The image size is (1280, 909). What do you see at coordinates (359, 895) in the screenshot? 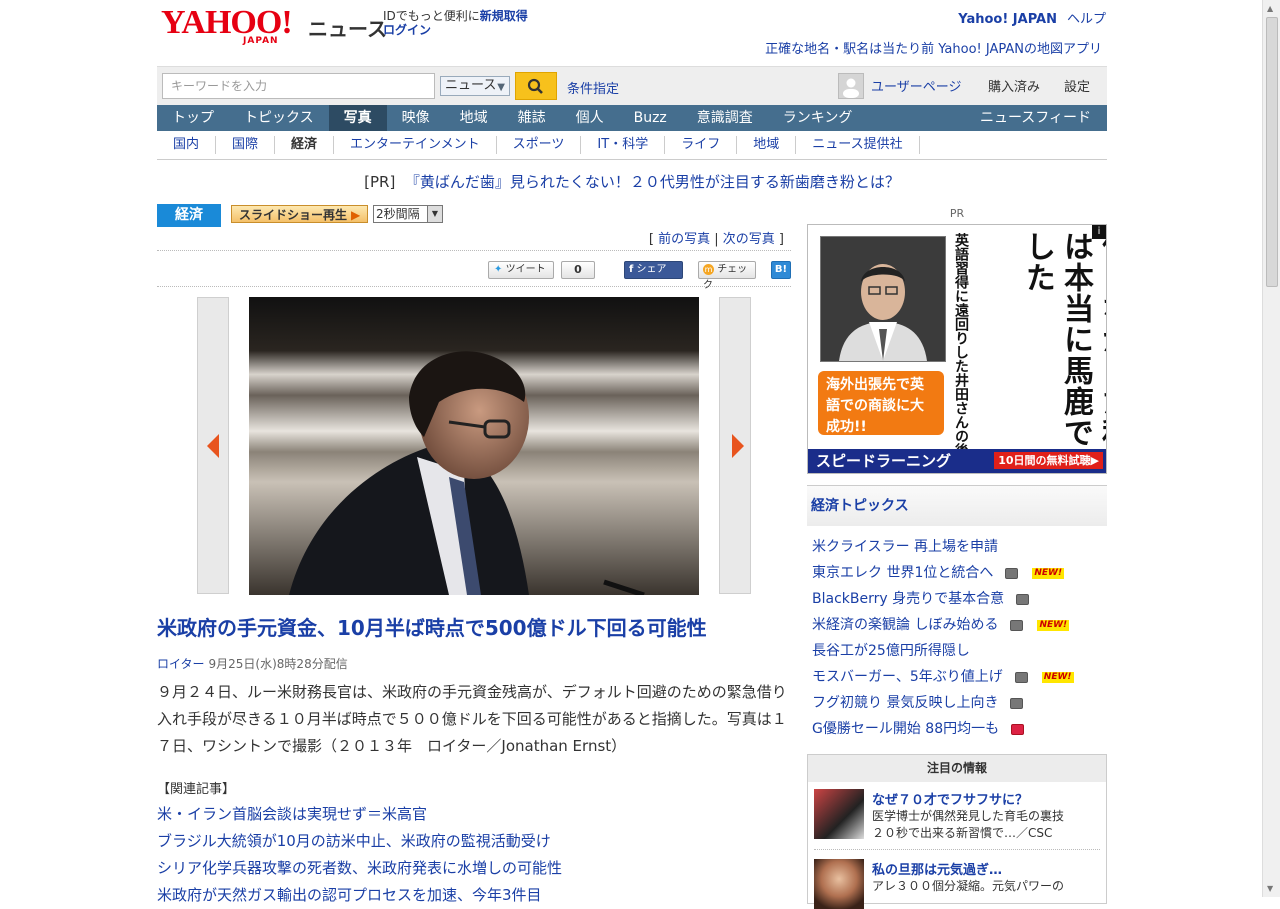
I see `related-link: 米政府が天然ガス輸出の認可プロセスを加速、今年3件目` at bounding box center [359, 895].